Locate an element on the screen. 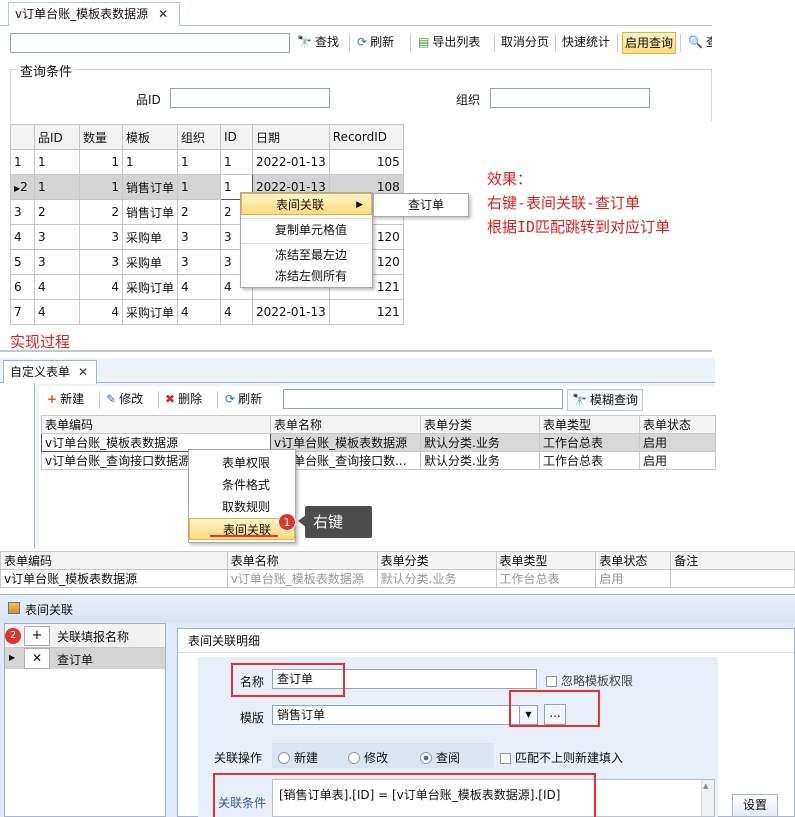 The image size is (795, 817). cancel-paging-button: 取消分页 is located at coordinates (525, 43).